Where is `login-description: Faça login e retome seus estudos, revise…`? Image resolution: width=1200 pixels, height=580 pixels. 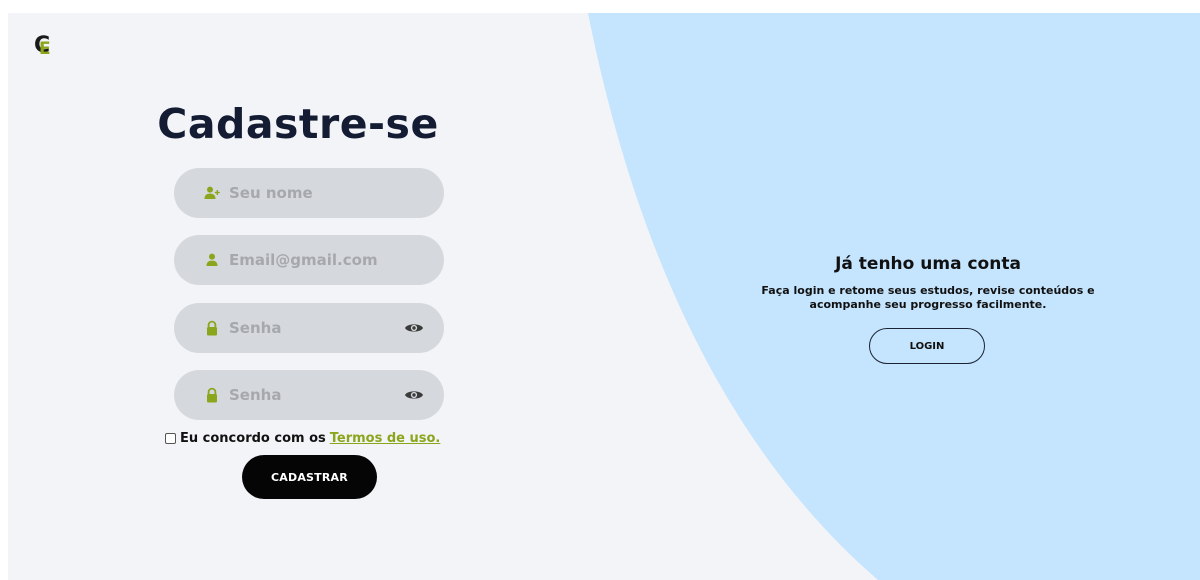
login-description: Faça login e retome seus estudos, revise… is located at coordinates (928, 297).